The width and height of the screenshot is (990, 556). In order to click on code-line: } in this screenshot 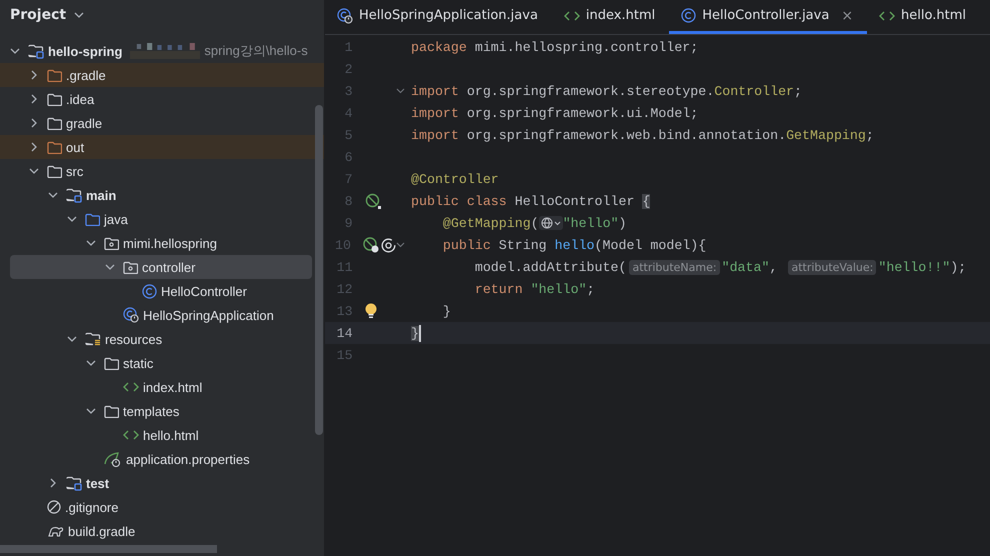, I will do `click(446, 311)`.